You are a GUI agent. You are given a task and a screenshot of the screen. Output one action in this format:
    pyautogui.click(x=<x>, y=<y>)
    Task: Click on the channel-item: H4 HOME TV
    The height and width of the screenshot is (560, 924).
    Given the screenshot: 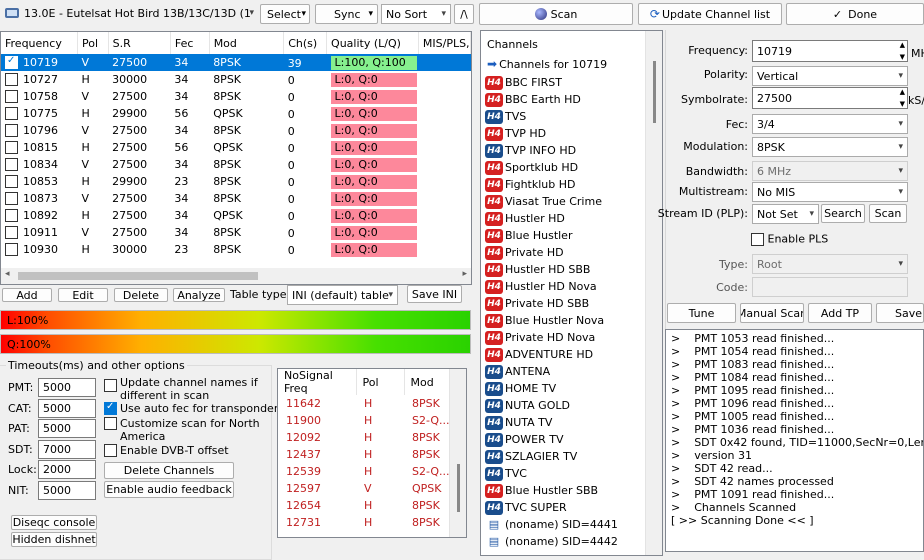 What is the action you would take?
    pyautogui.click(x=551, y=388)
    